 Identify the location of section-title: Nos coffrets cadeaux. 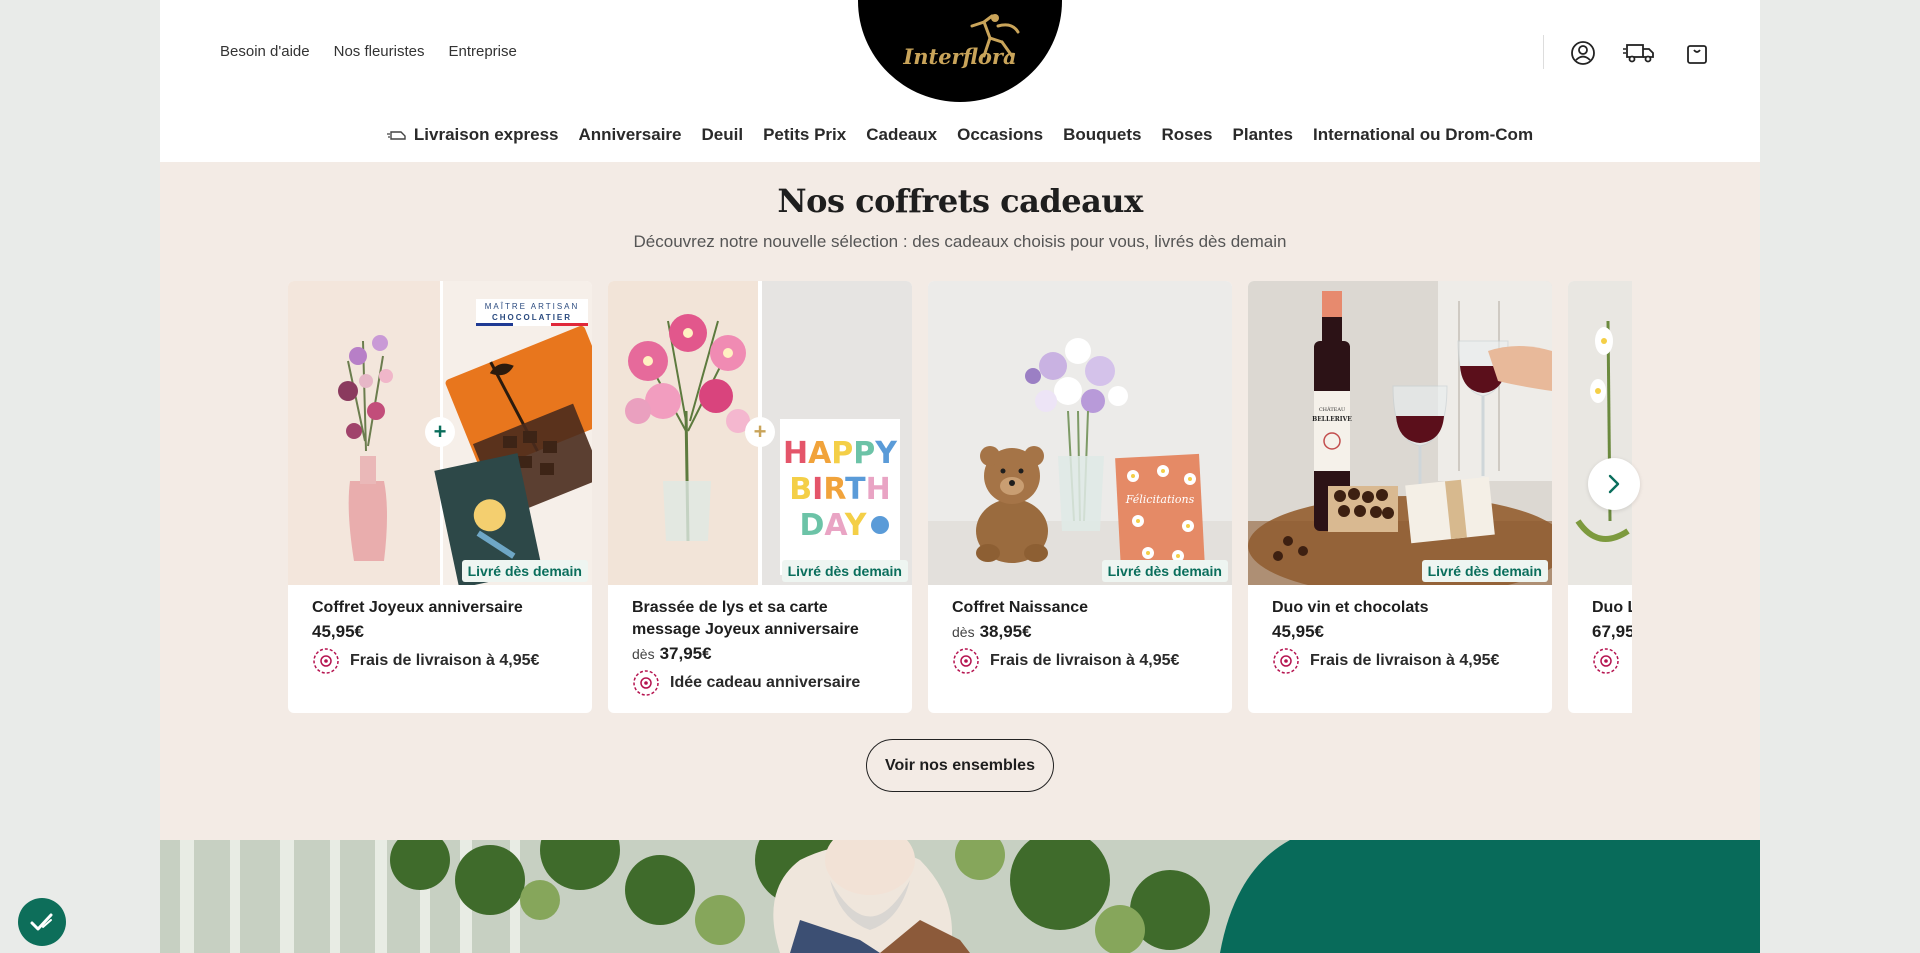
(960, 201).